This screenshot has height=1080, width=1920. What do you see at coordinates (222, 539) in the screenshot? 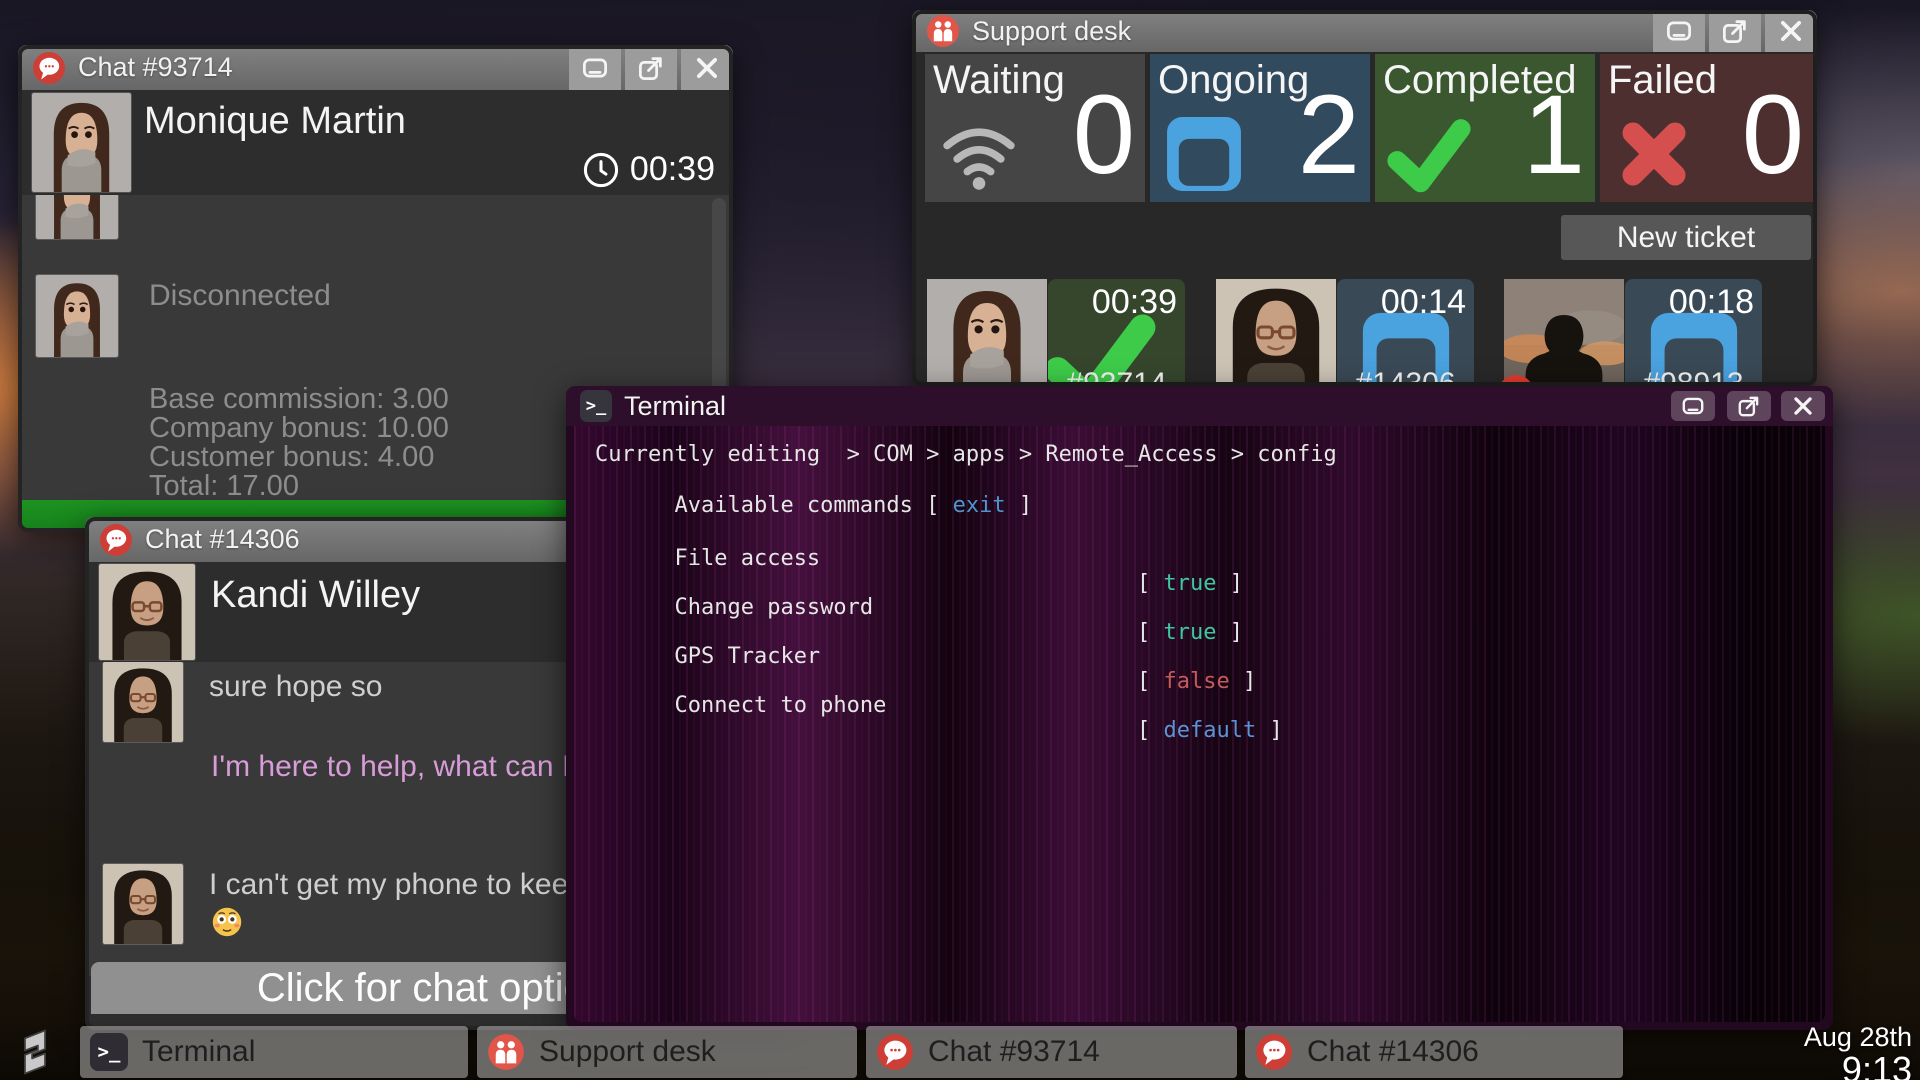
I see `chat2-window-title: Chat #14306` at bounding box center [222, 539].